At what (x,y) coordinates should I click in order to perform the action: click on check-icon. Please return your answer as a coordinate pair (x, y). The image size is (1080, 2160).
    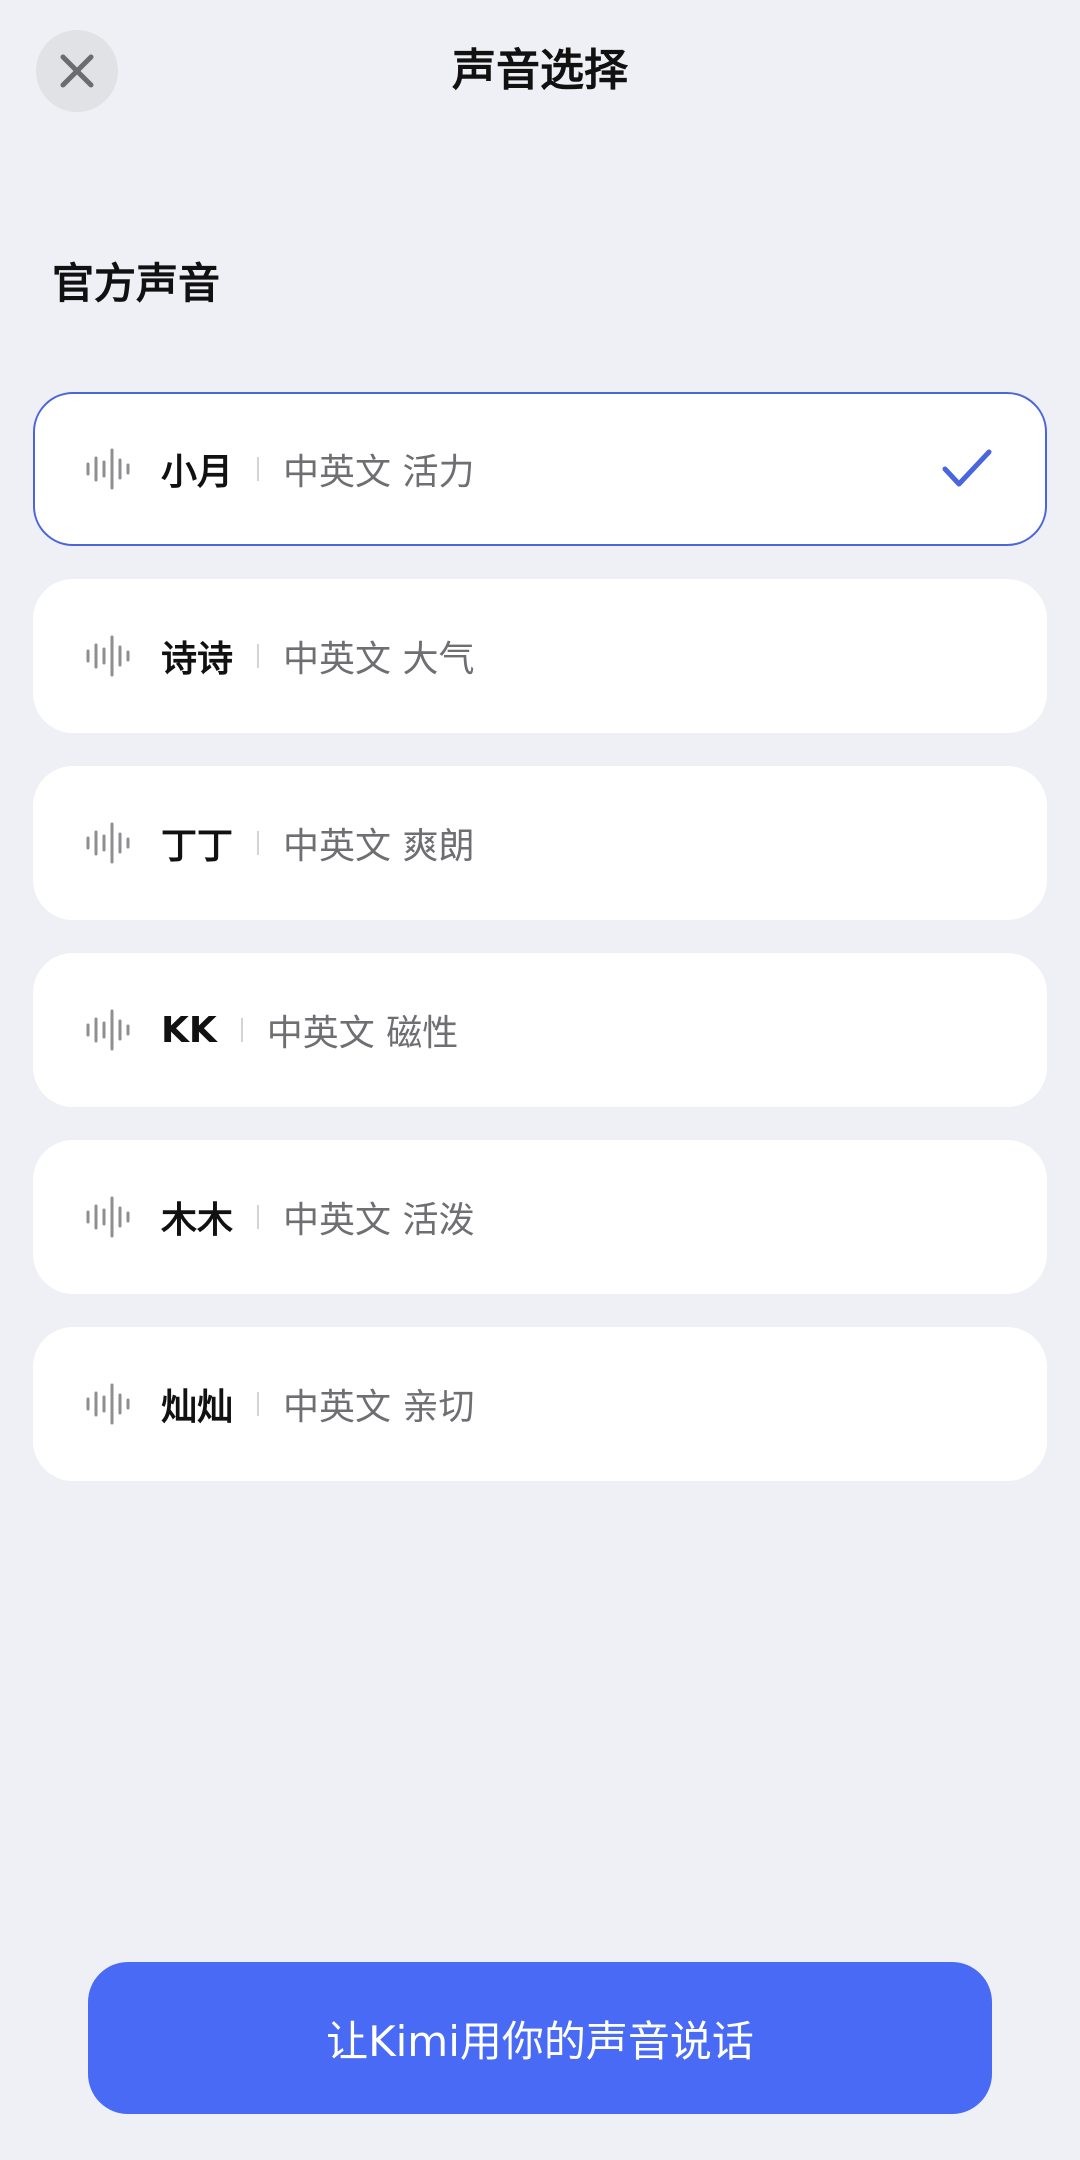
    Looking at the image, I should click on (967, 468).